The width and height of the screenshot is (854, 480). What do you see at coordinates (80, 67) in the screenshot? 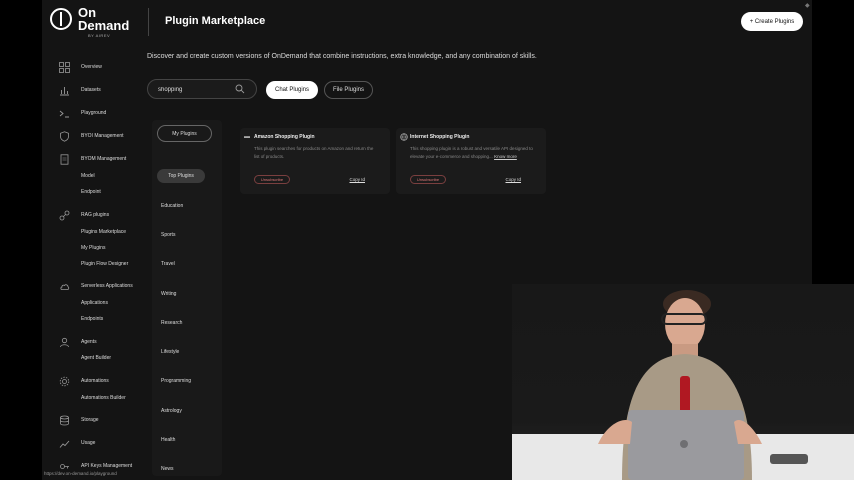
I see `sidebar-item-overview: Overview` at bounding box center [80, 67].